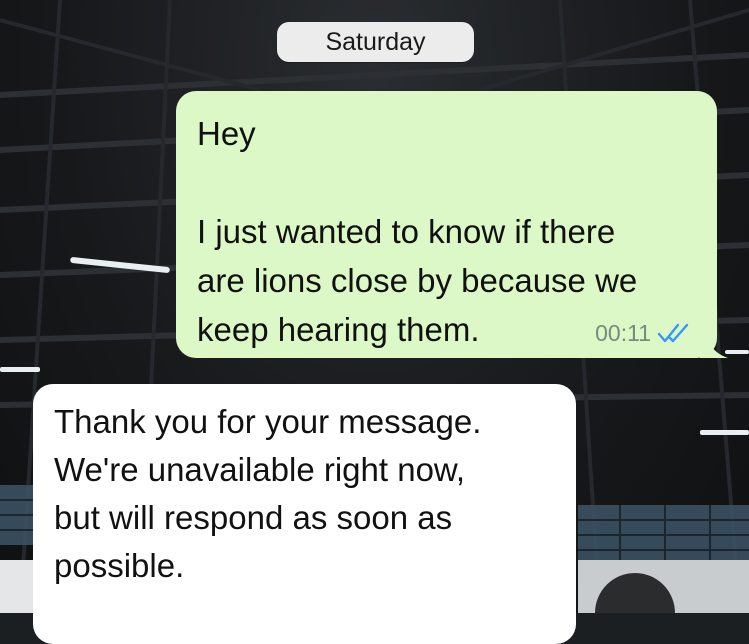 Image resolution: width=749 pixels, height=644 pixels. I want to click on message-meta: 00:11, so click(643, 333).